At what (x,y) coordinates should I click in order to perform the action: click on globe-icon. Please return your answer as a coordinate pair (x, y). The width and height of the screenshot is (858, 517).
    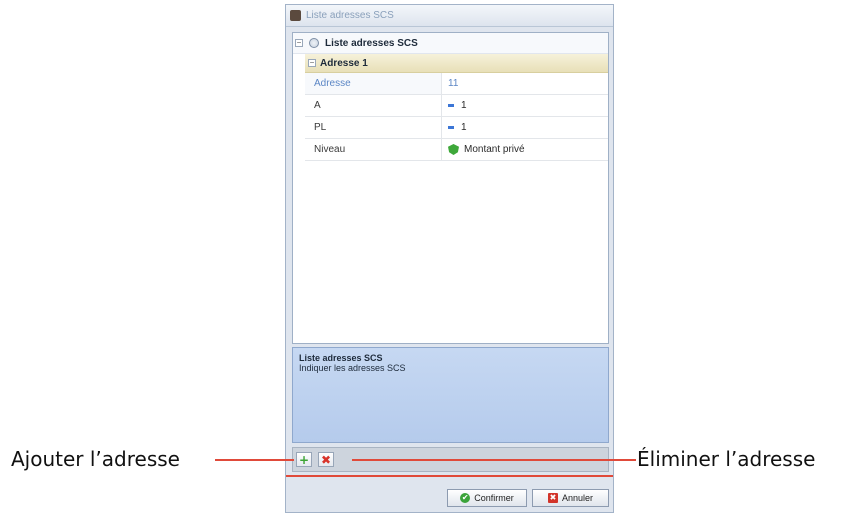
    Looking at the image, I should click on (314, 43).